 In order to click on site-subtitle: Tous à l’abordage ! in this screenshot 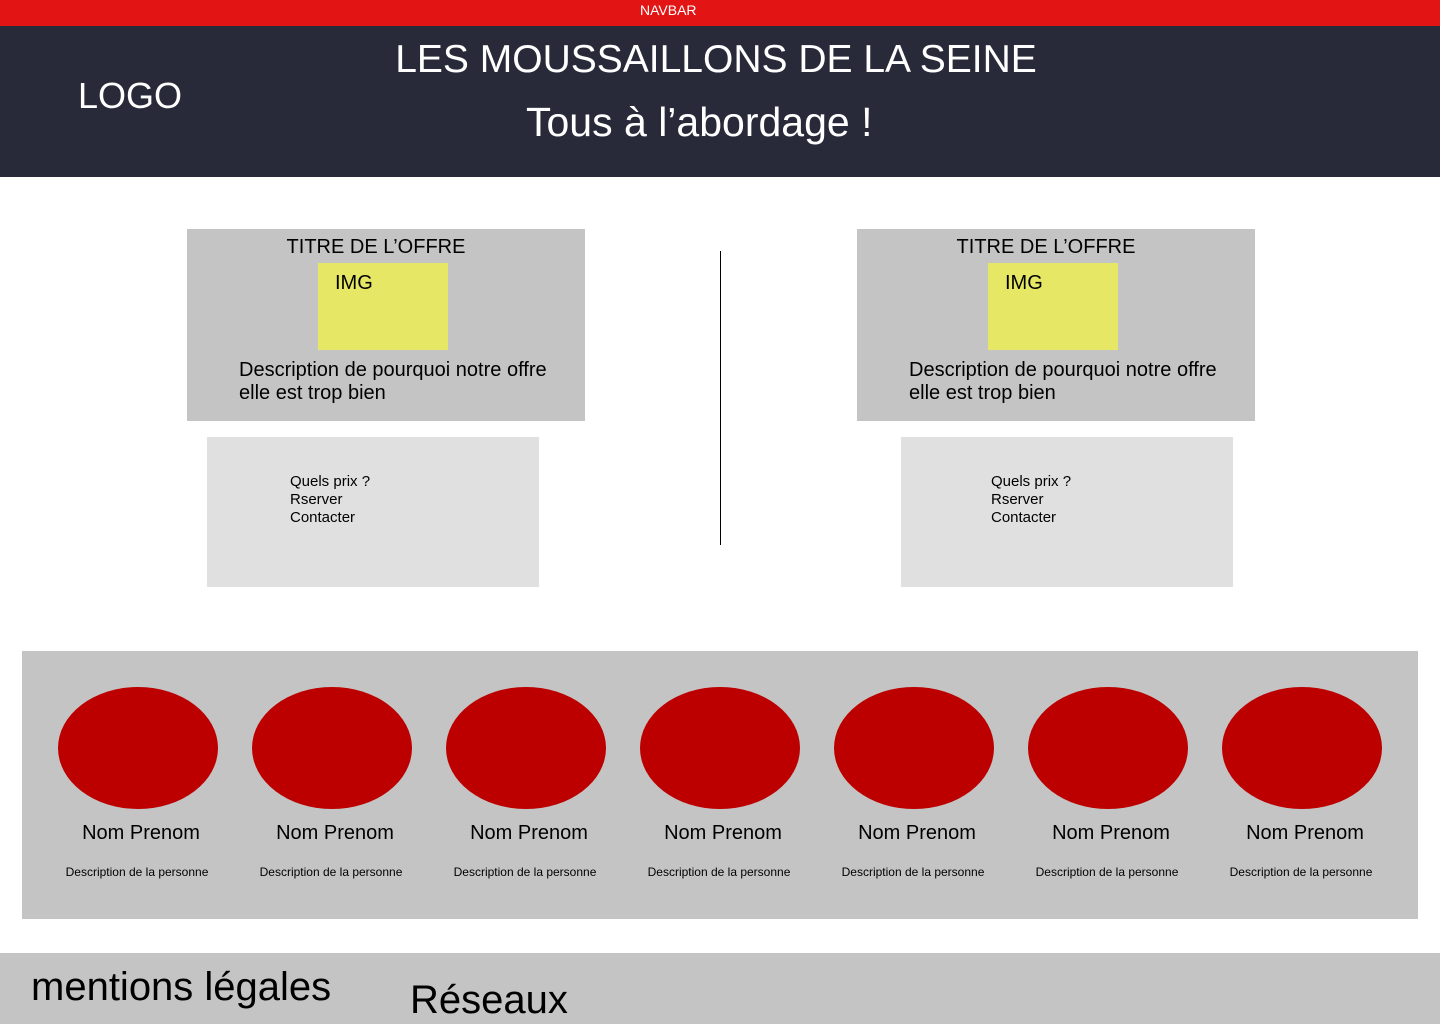, I will do `click(699, 122)`.